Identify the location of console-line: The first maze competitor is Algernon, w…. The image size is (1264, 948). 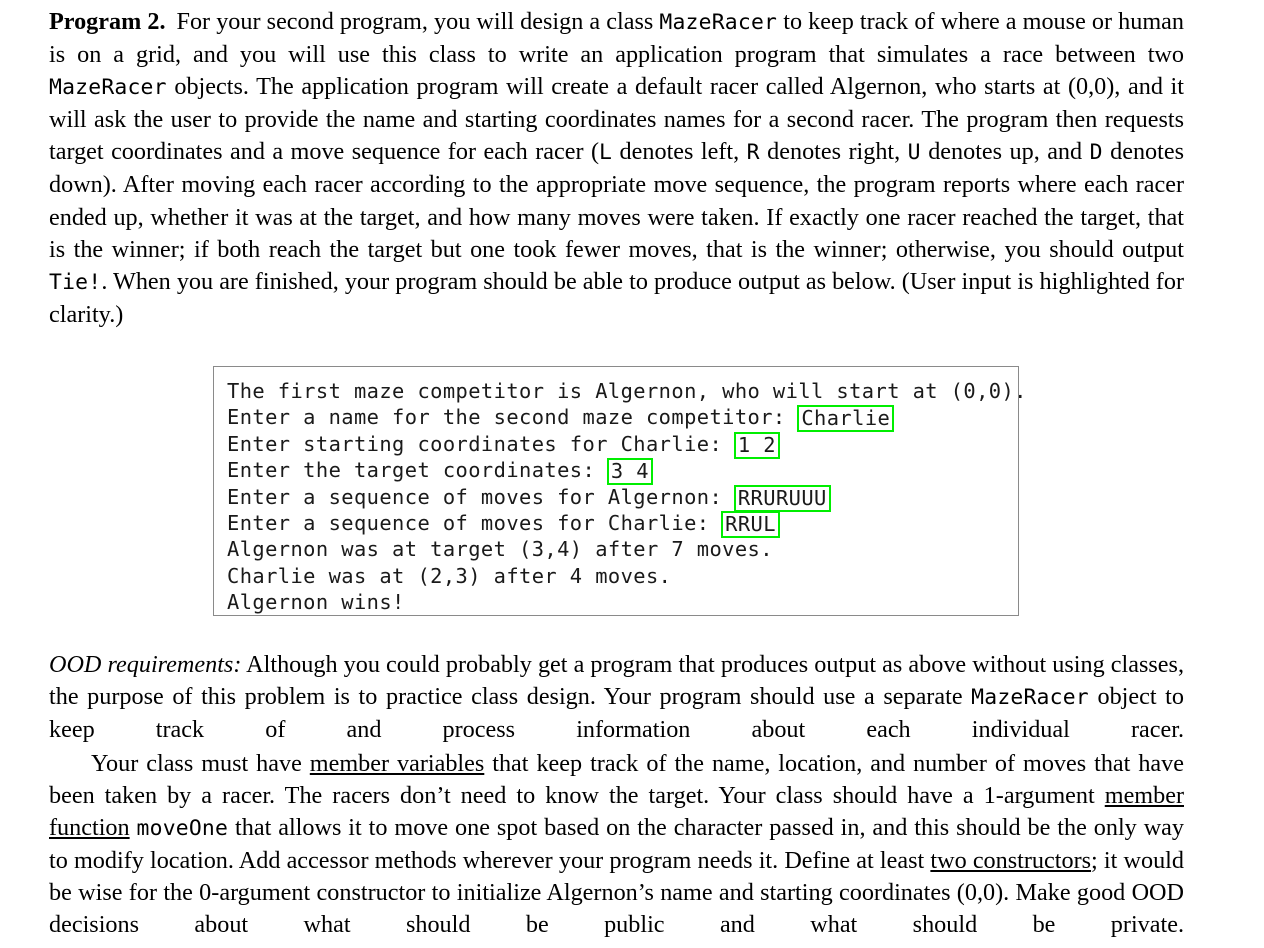
(626, 391).